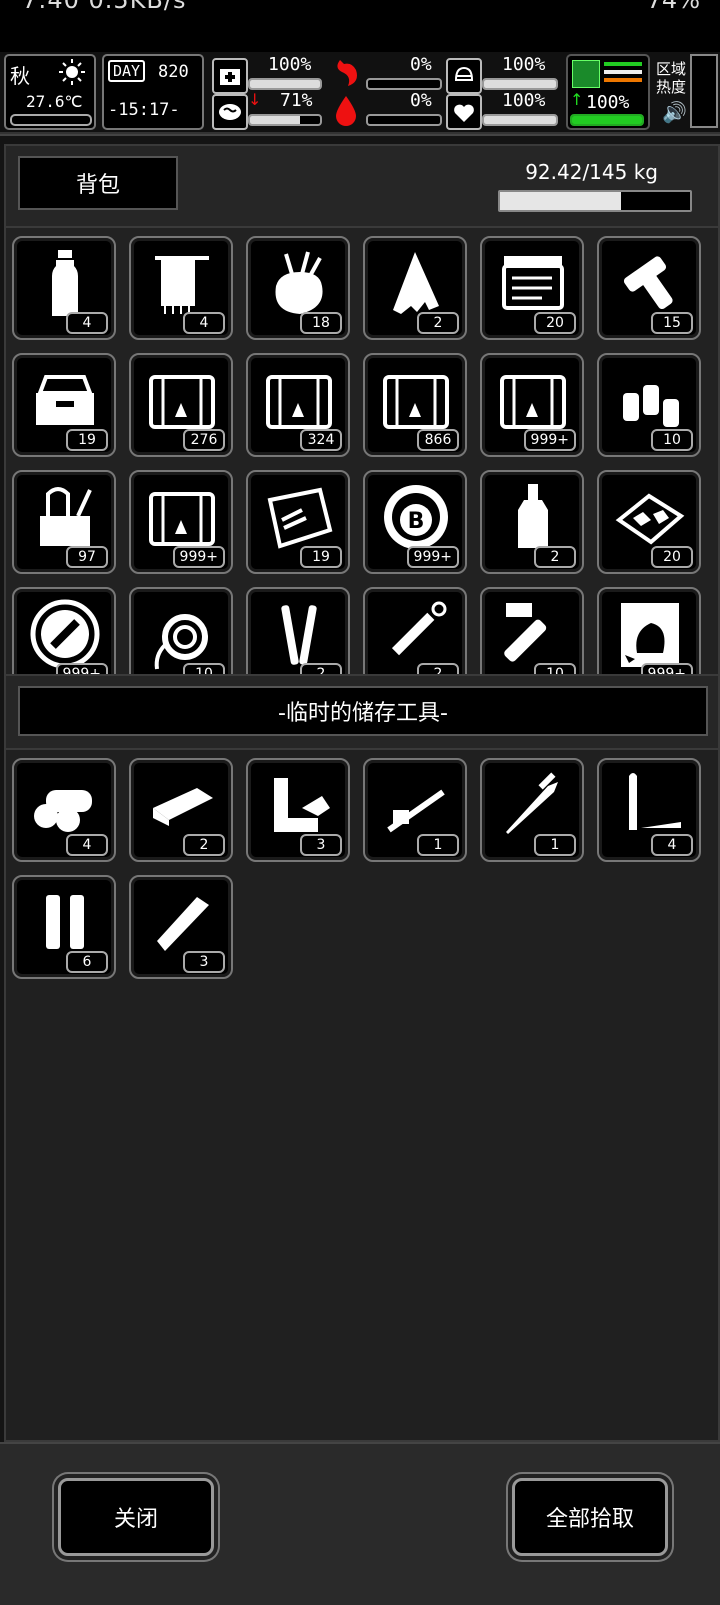 This screenshot has width=720, height=1605. Describe the element at coordinates (362, 713) in the screenshot. I see `temp-storage-header: -临时的储存工具-` at that location.